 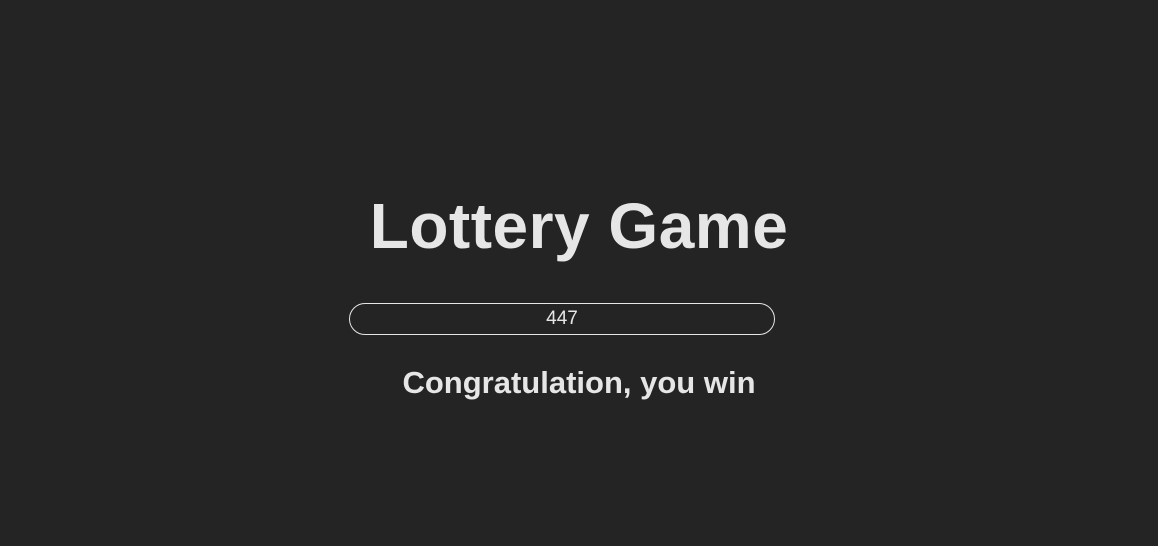 I want to click on guess-input, so click(x=562, y=319).